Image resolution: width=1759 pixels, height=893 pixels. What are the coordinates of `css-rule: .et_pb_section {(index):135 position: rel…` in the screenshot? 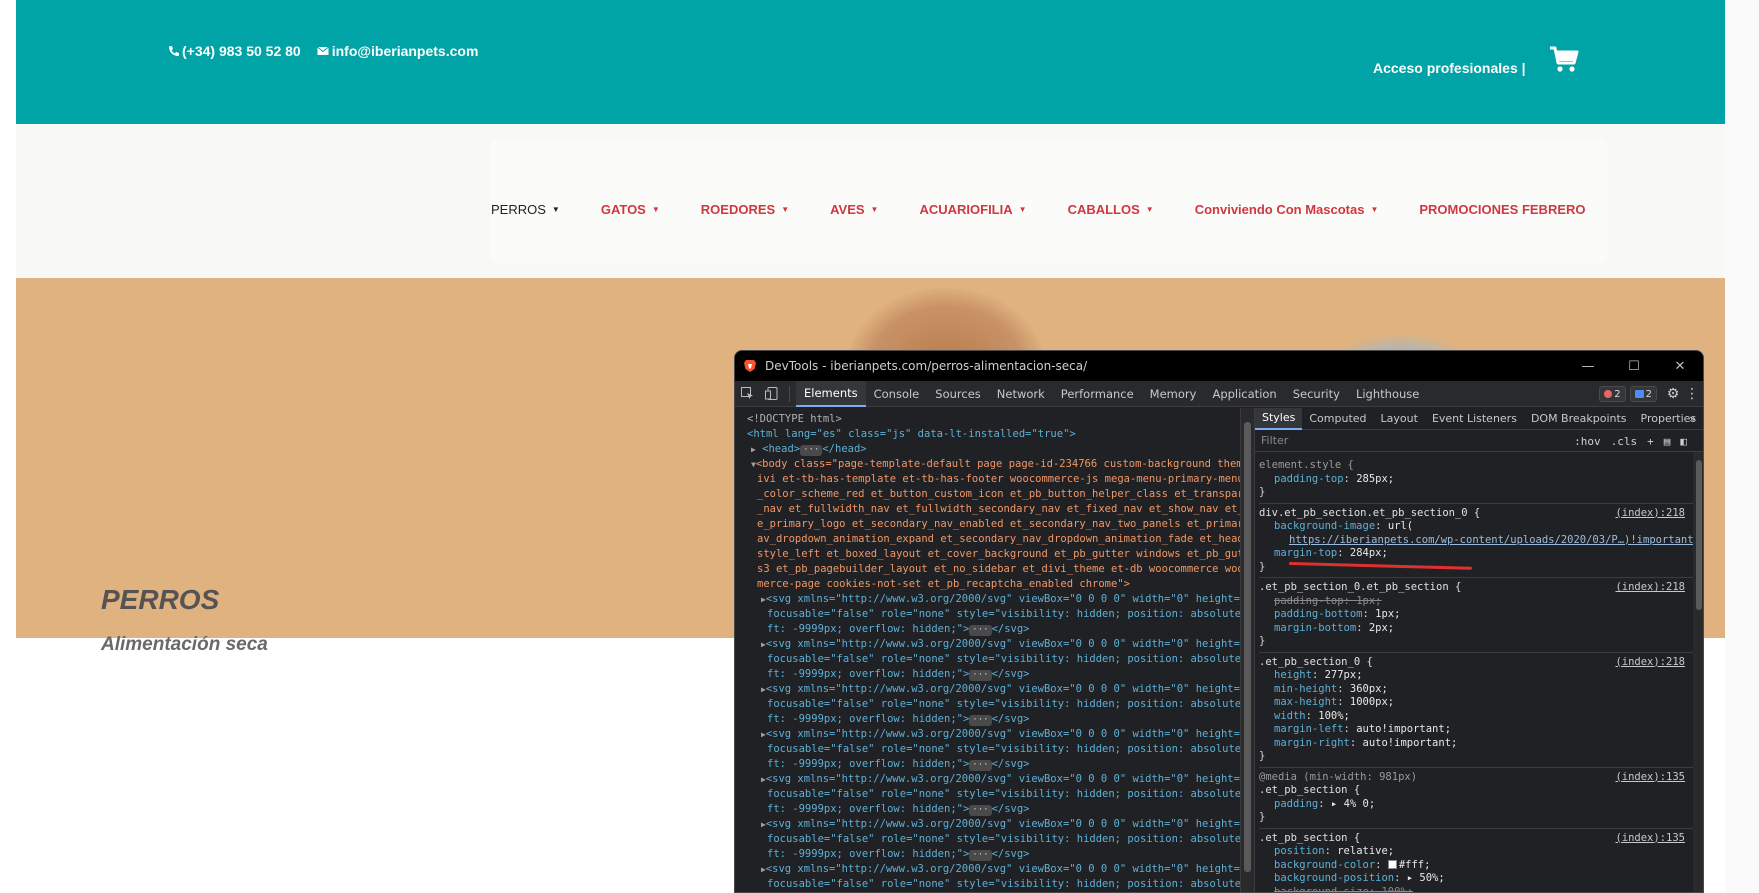 It's located at (1481, 861).